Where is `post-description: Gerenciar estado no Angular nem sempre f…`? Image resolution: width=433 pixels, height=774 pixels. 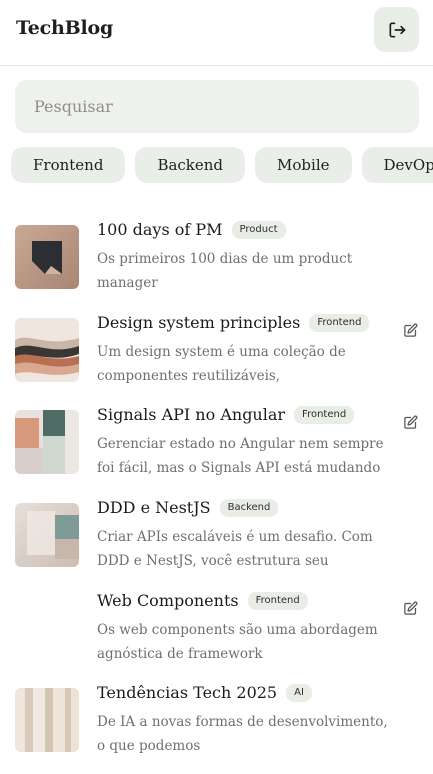 post-description: Gerenciar estado no Angular nem sempre f… is located at coordinates (240, 456).